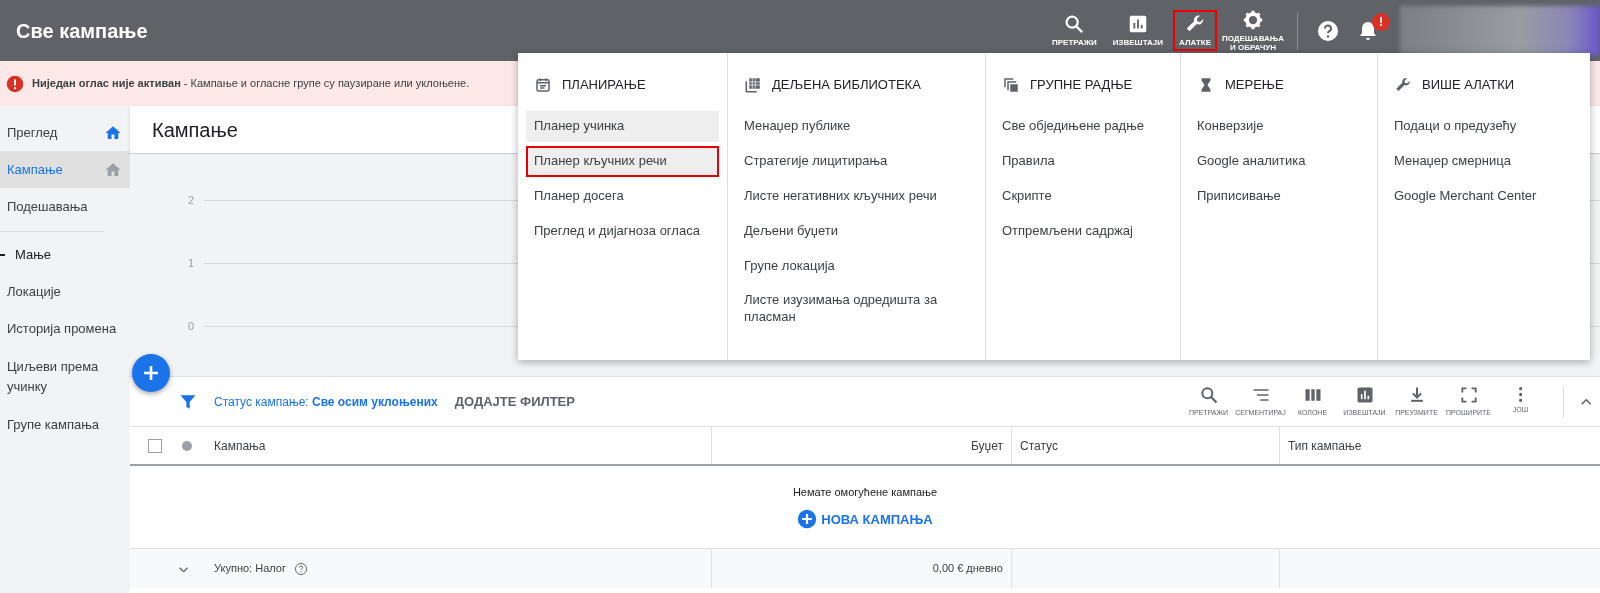  I want to click on alert-message: Ниједан оглас није активан - Кампање и огласне групе су паузиране или уклоњене., so click(251, 84).